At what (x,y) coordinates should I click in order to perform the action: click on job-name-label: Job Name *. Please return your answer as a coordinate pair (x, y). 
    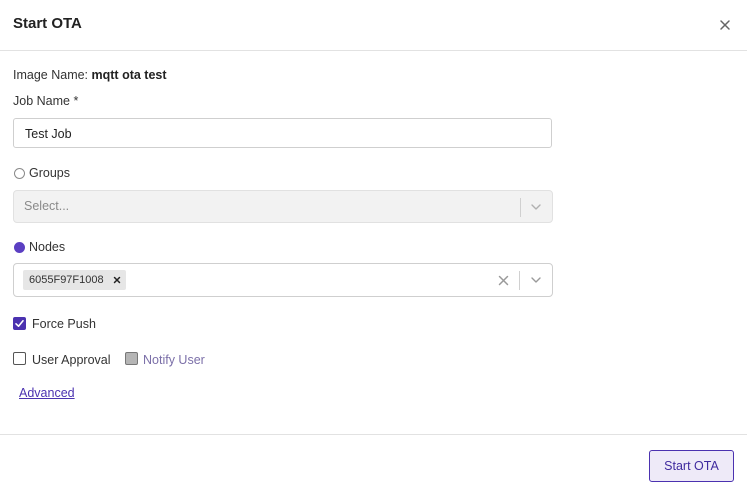
    Looking at the image, I should click on (46, 101).